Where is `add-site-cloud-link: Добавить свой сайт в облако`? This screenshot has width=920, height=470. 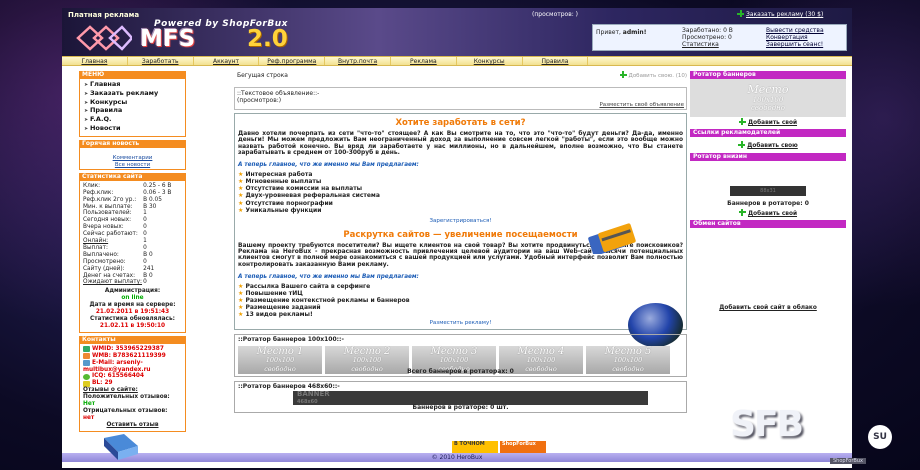 add-site-cloud-link: Добавить свой сайт в облако is located at coordinates (768, 308).